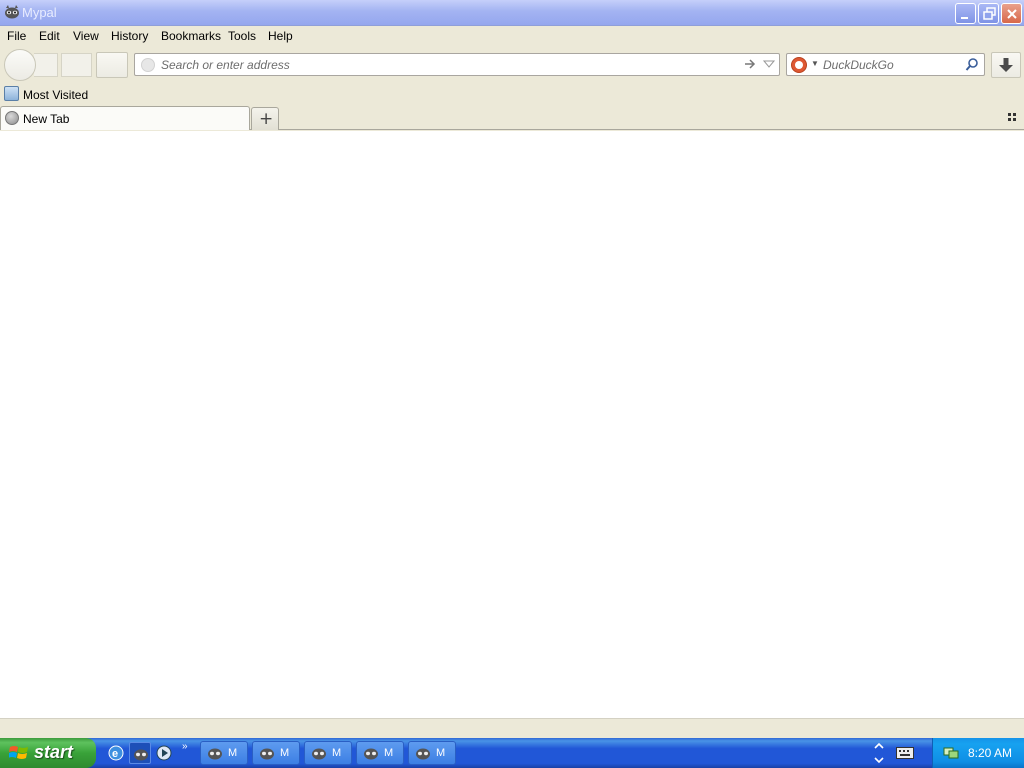  I want to click on download-icon, so click(1006, 65).